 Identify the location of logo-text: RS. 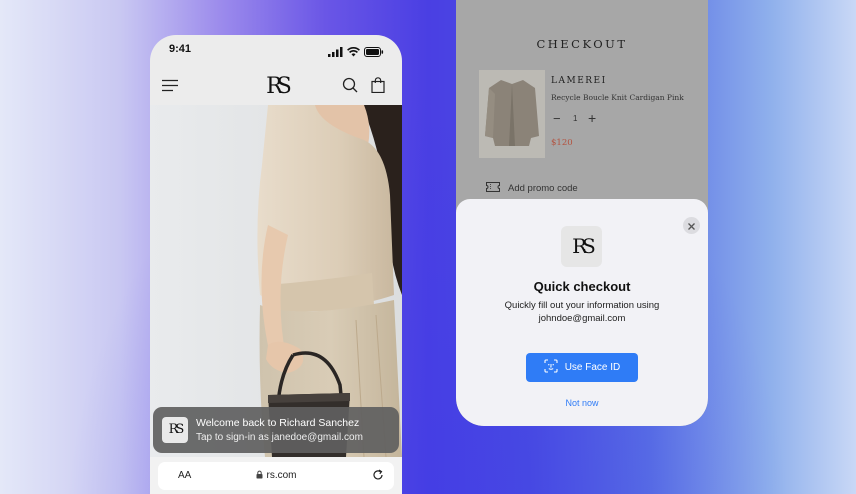
(279, 86).